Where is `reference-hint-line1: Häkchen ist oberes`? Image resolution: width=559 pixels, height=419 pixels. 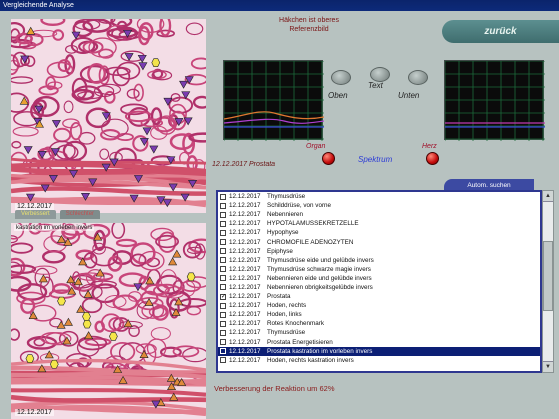 reference-hint-line1: Häkchen ist oberes is located at coordinates (309, 20).